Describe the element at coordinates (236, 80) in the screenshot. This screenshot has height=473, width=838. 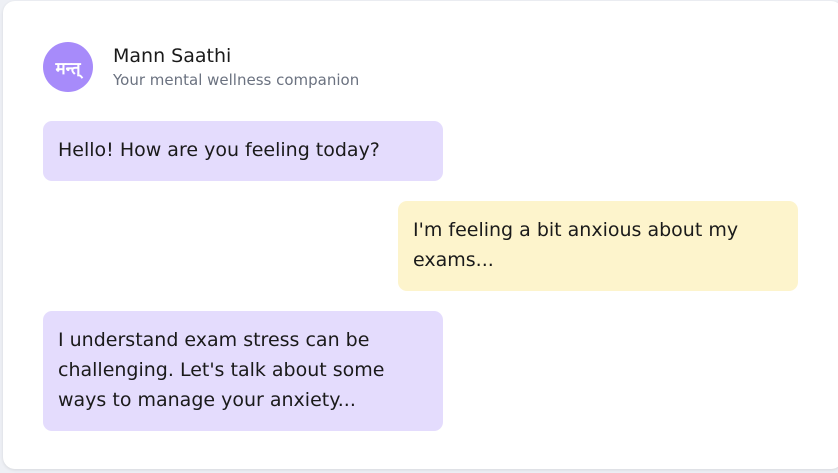
I see `app-subtitle: Your mental wellness companion` at that location.